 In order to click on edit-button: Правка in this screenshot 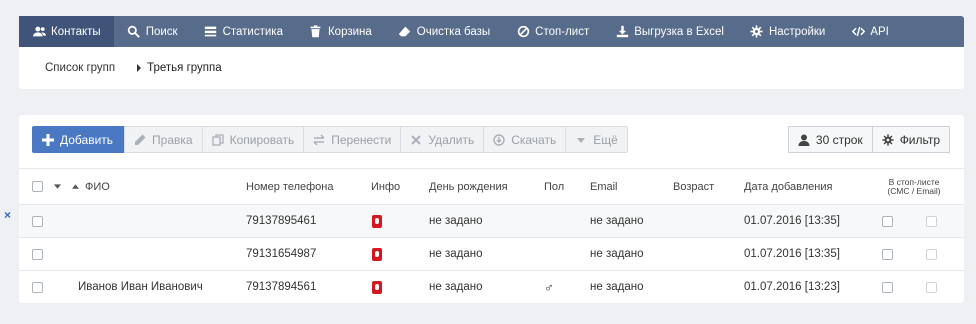, I will do `click(163, 139)`.